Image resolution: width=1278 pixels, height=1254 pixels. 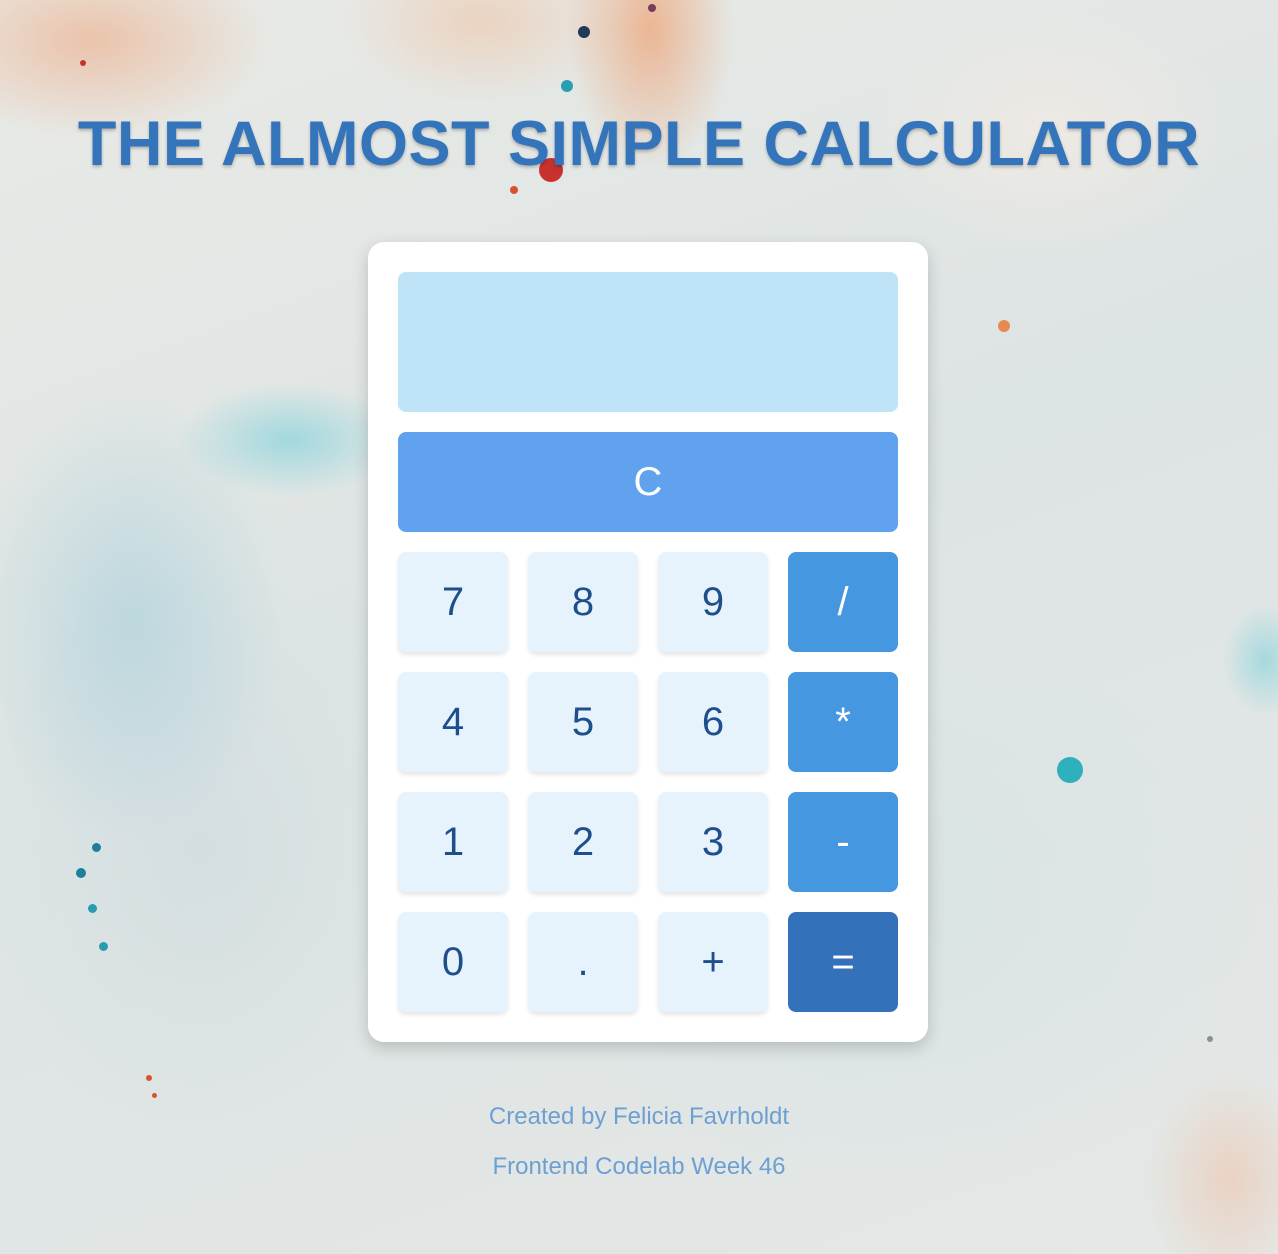 I want to click on key-8: 8, so click(x=583, y=602).